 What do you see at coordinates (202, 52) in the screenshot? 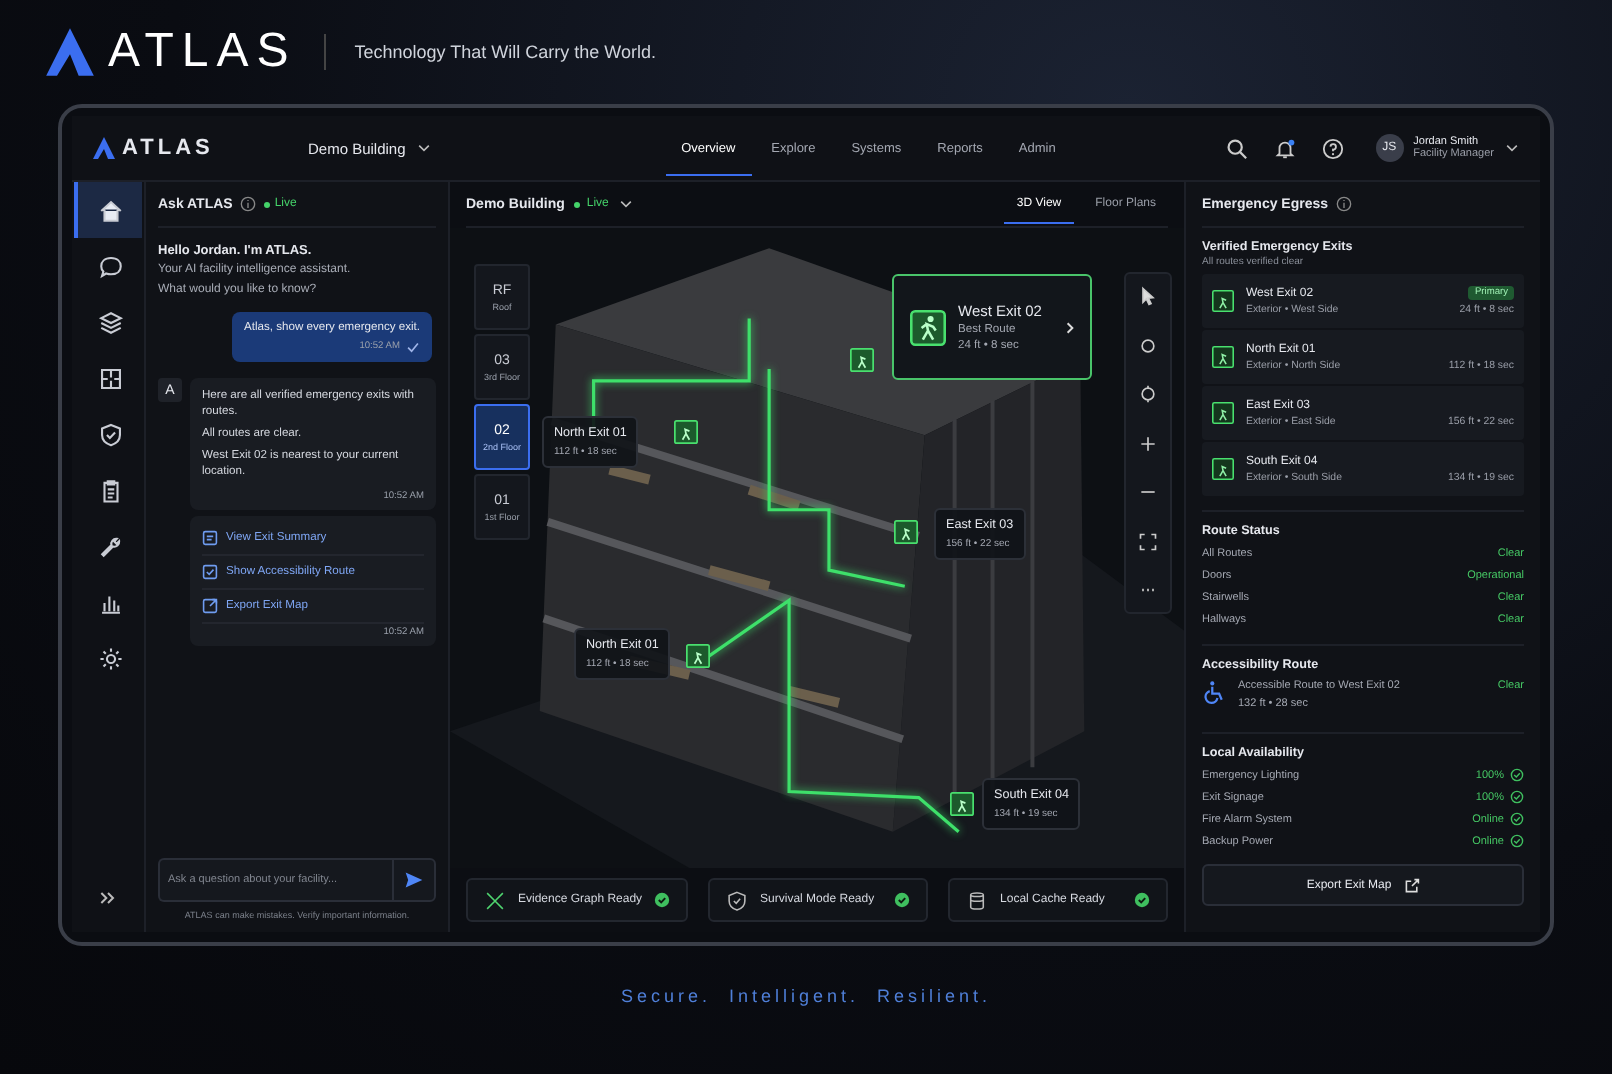
I see `logo-wordmark: ATLAS` at bounding box center [202, 52].